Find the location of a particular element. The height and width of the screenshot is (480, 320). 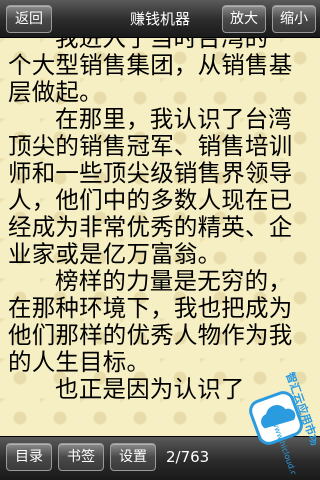

text-paragraph: 我进入了当时台湾的一个大型销售集团，从销售基层做起。 is located at coordinates (150, 72).